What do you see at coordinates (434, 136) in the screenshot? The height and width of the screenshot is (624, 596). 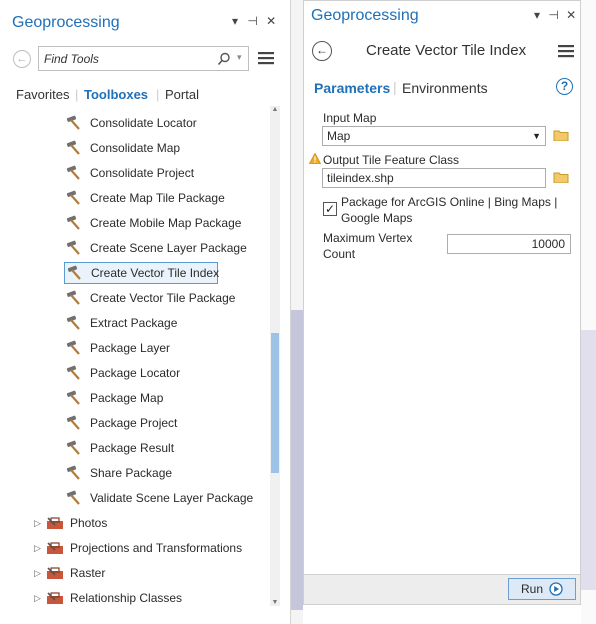 I see `input-map-select: Map ▼` at bounding box center [434, 136].